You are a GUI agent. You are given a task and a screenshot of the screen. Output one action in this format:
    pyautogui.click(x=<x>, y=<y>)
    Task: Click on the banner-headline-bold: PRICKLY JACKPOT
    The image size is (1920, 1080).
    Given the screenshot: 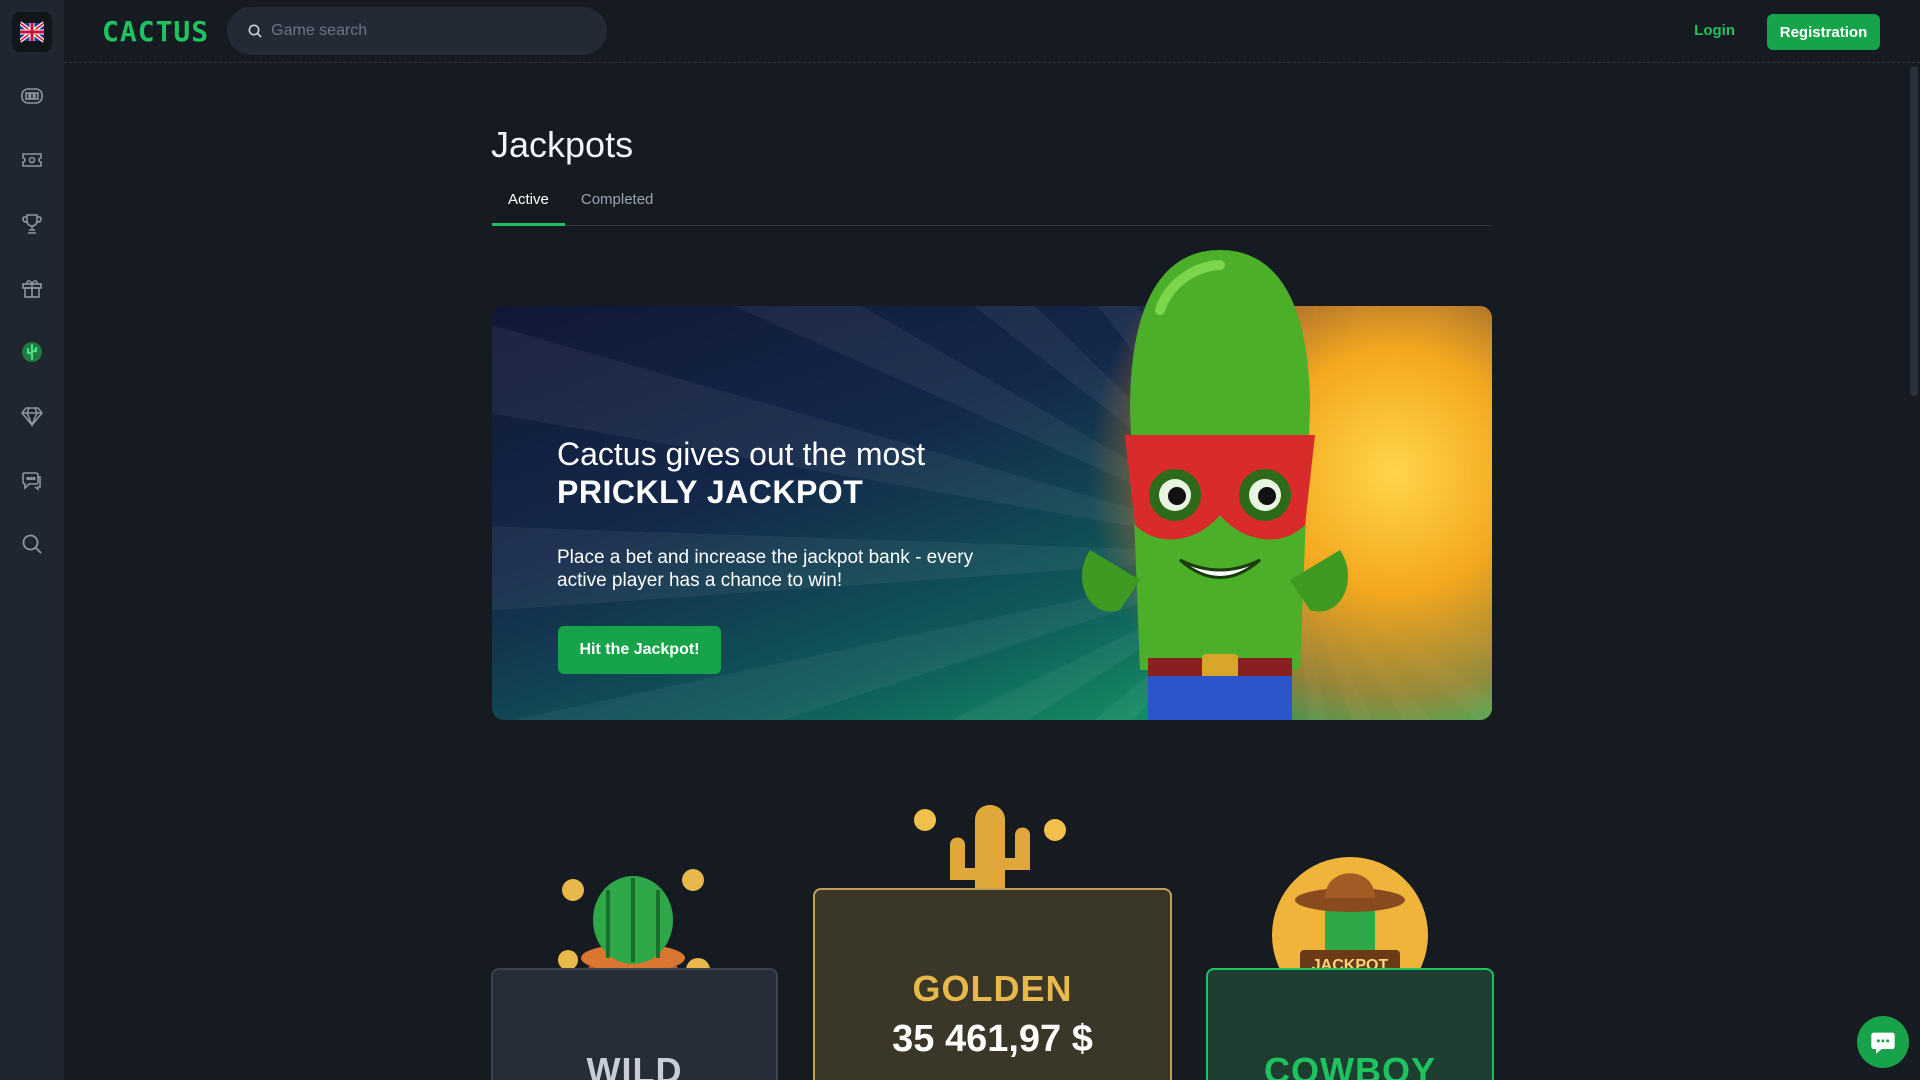 What is the action you would take?
    pyautogui.click(x=710, y=492)
    